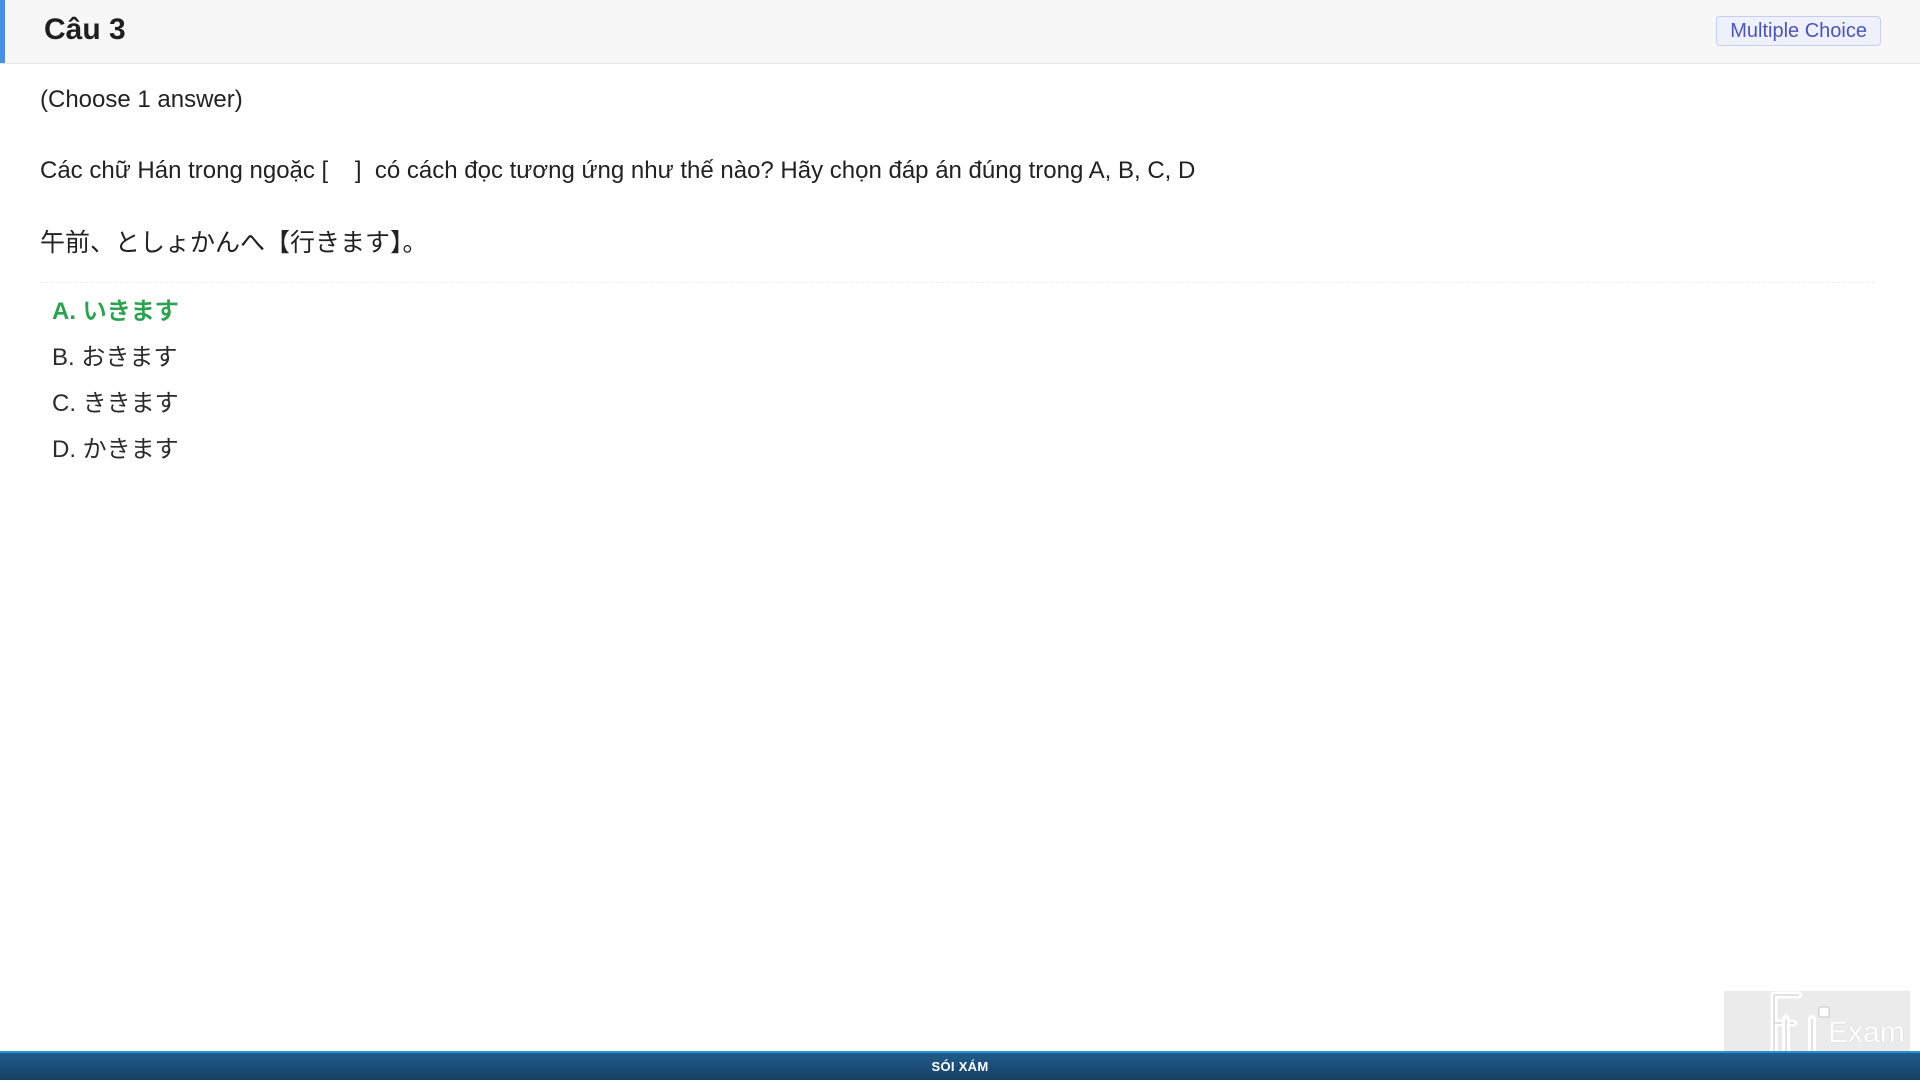  I want to click on option-d: D. かきます, so click(115, 457).